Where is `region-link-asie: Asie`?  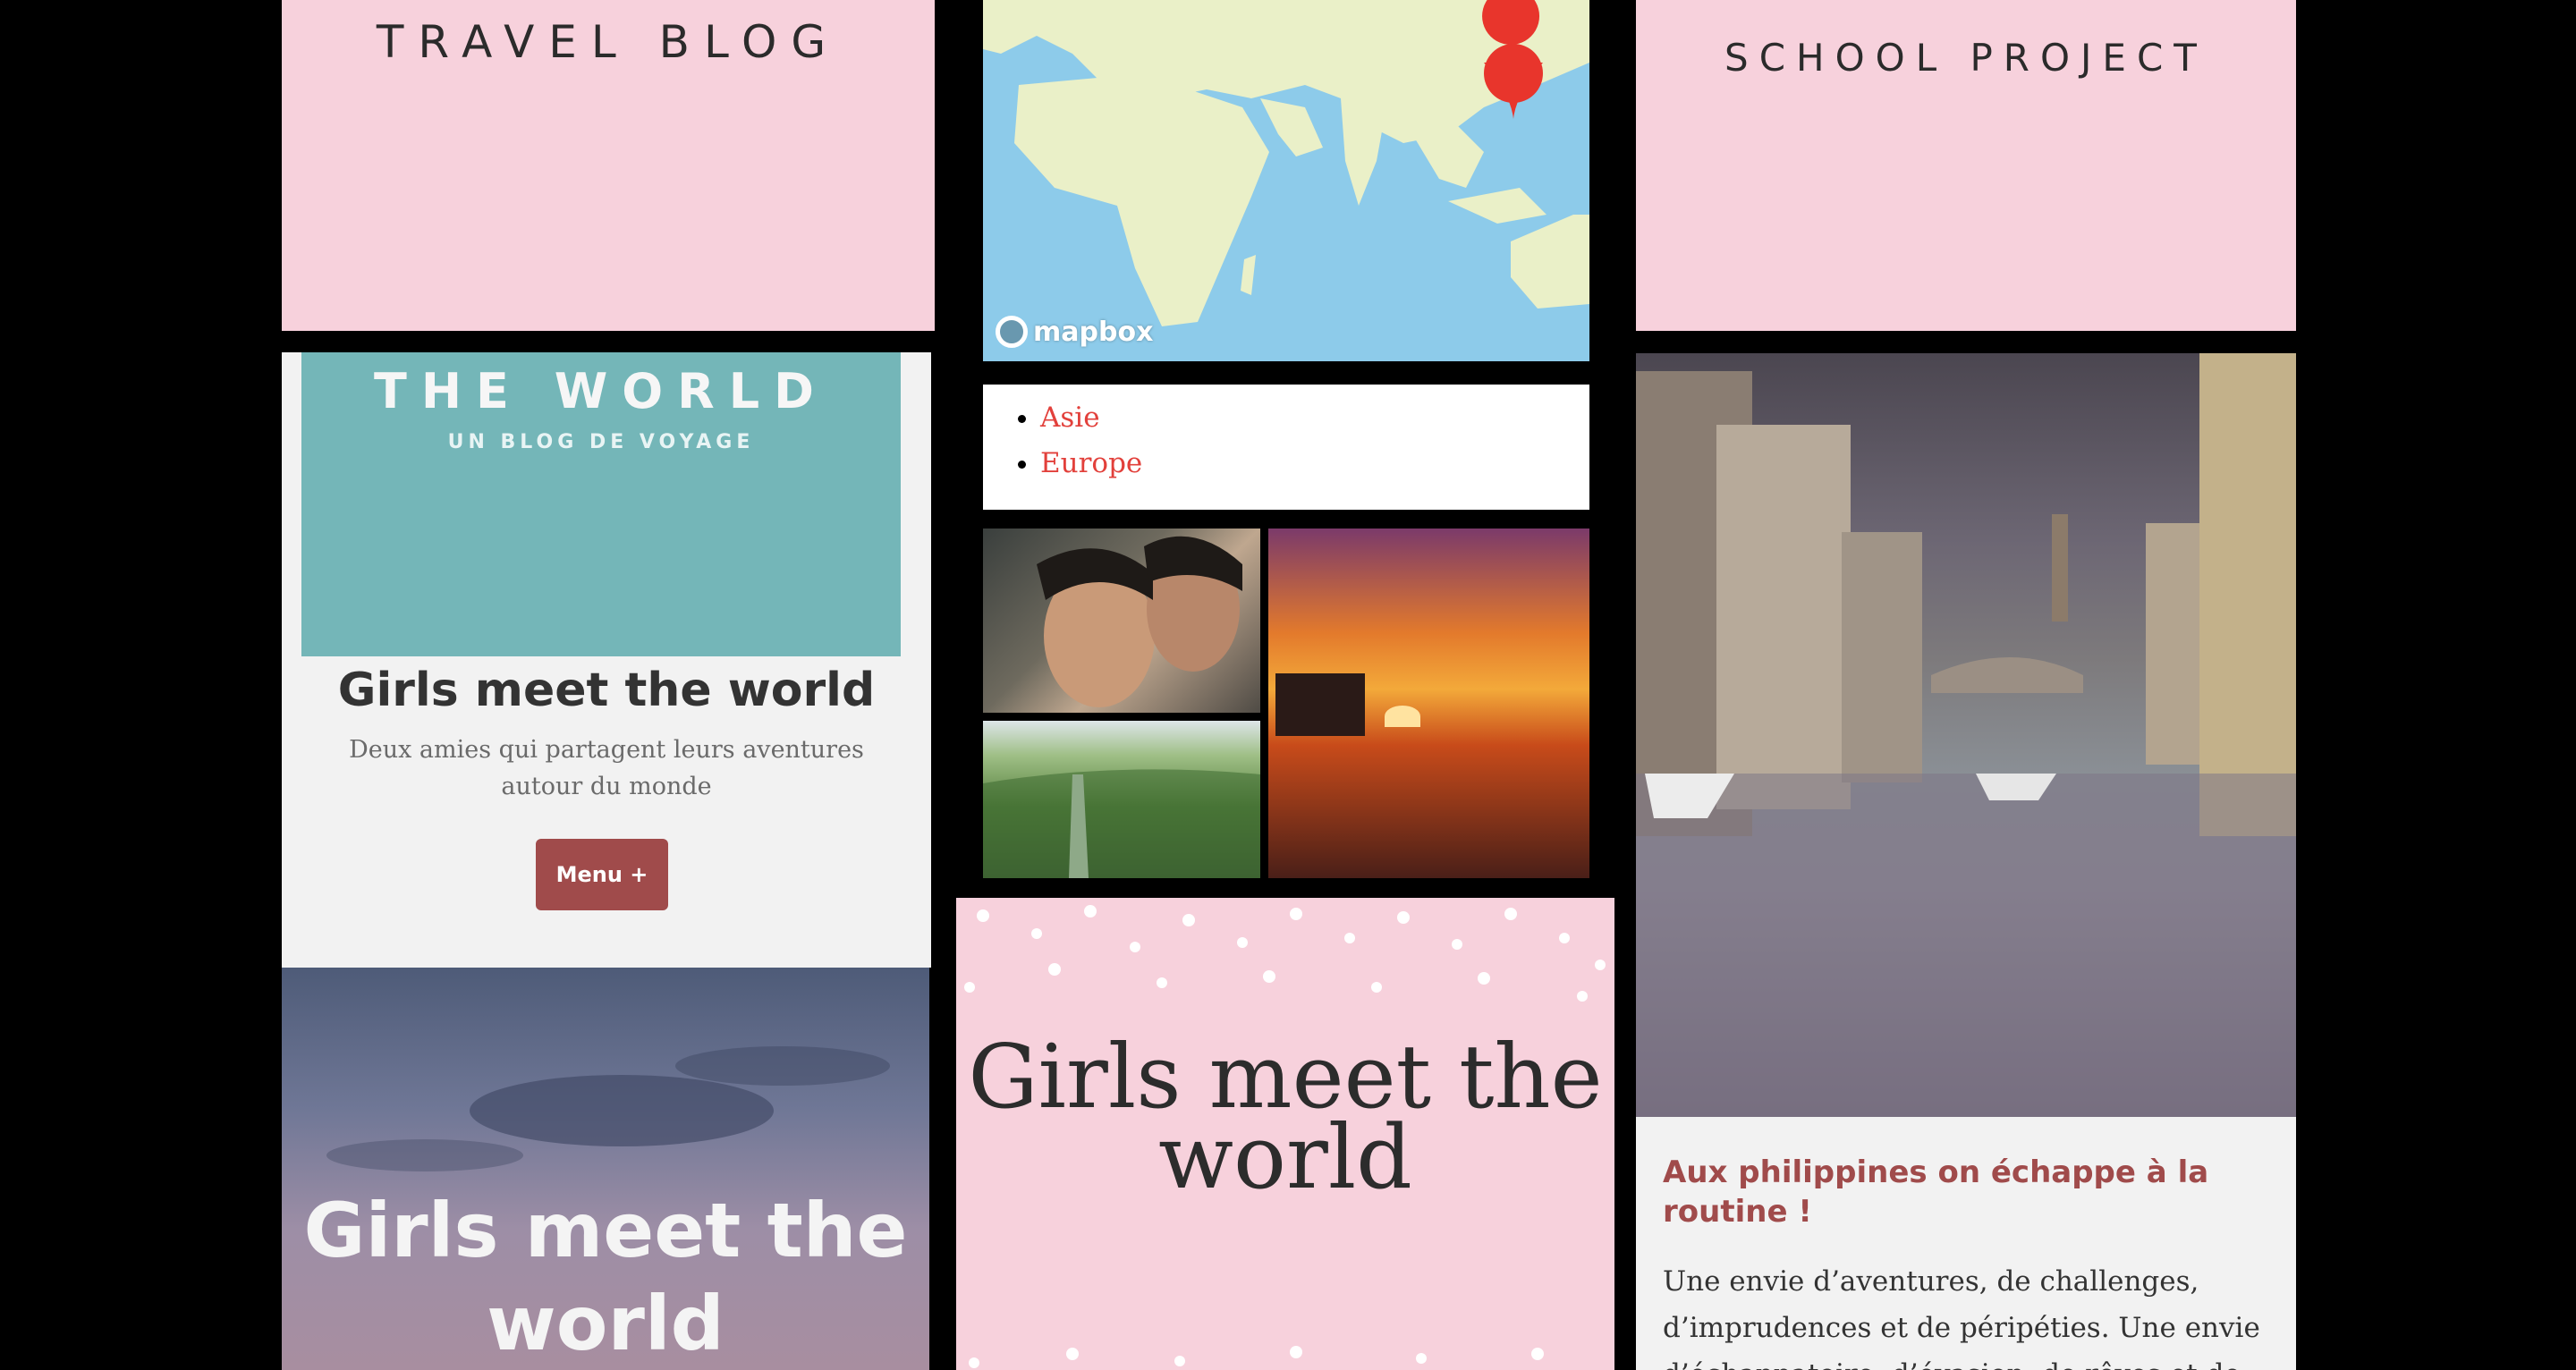
region-link-asie: Asie is located at coordinates (1070, 418).